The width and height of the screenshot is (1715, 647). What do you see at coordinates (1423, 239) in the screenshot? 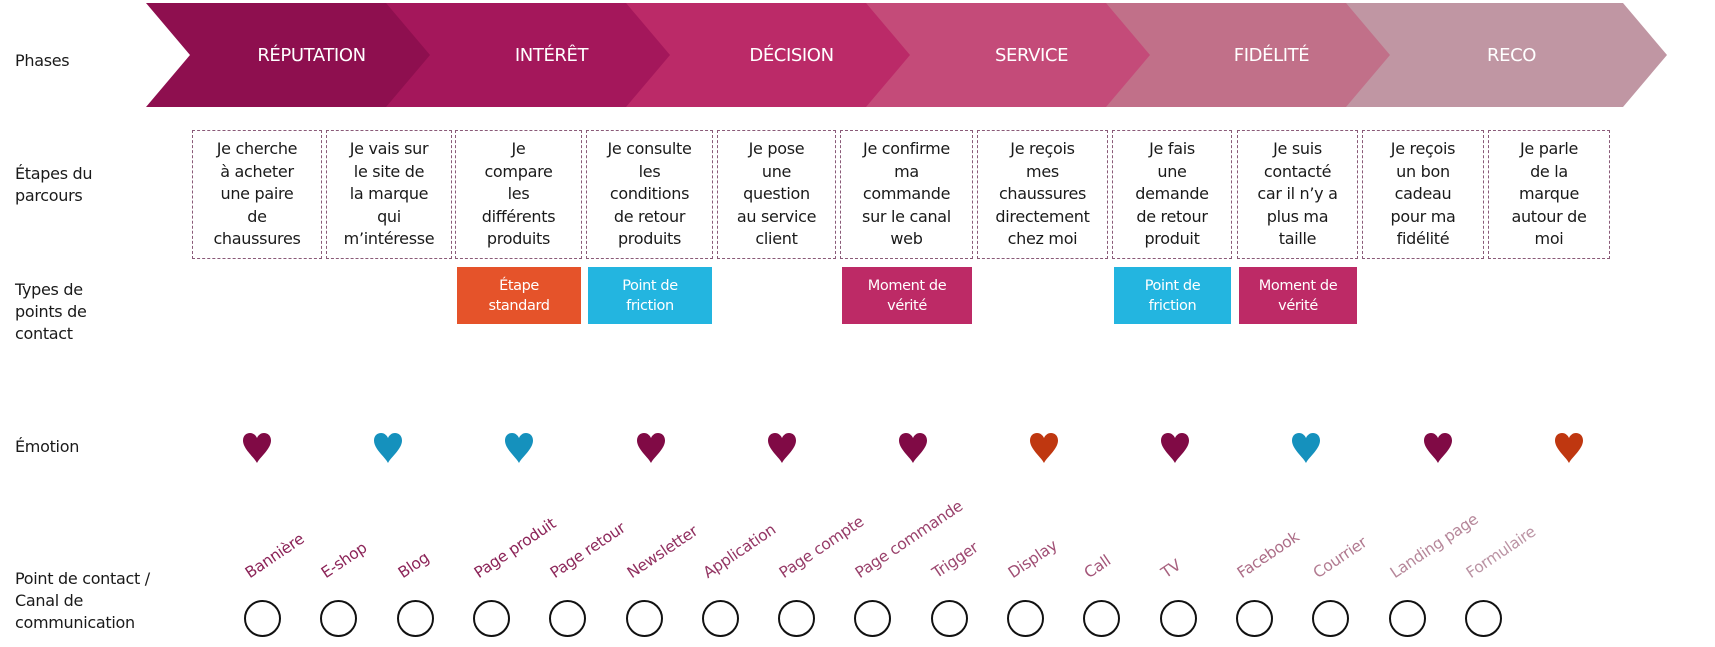
I see `journey-step-line: fidélité` at bounding box center [1423, 239].